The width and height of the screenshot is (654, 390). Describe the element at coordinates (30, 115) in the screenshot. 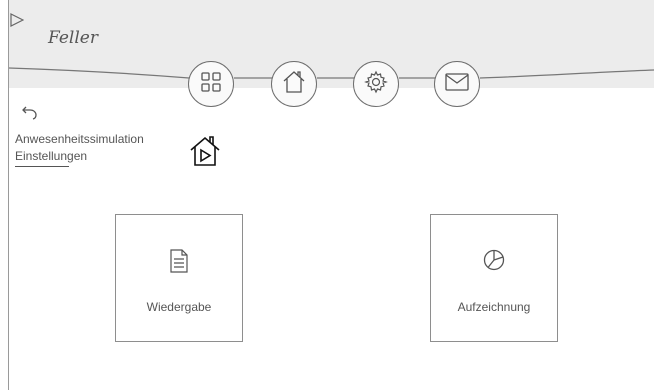

I see `back-arrow-icon` at that location.